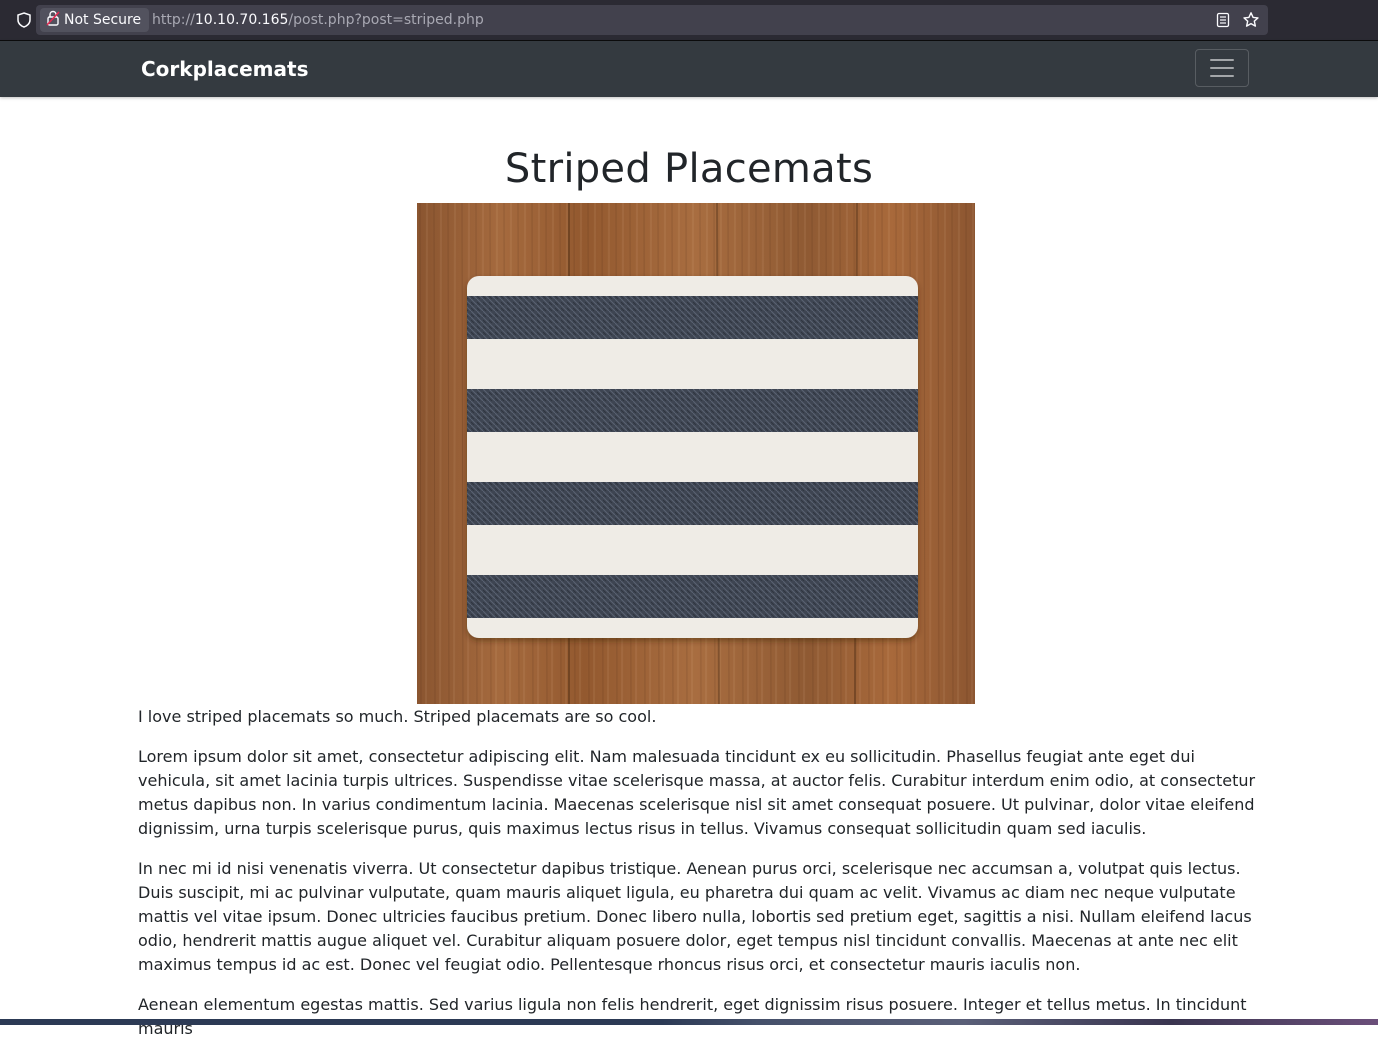 The height and width of the screenshot is (1057, 1378). What do you see at coordinates (173, 20) in the screenshot?
I see `url-prefix: http://` at bounding box center [173, 20].